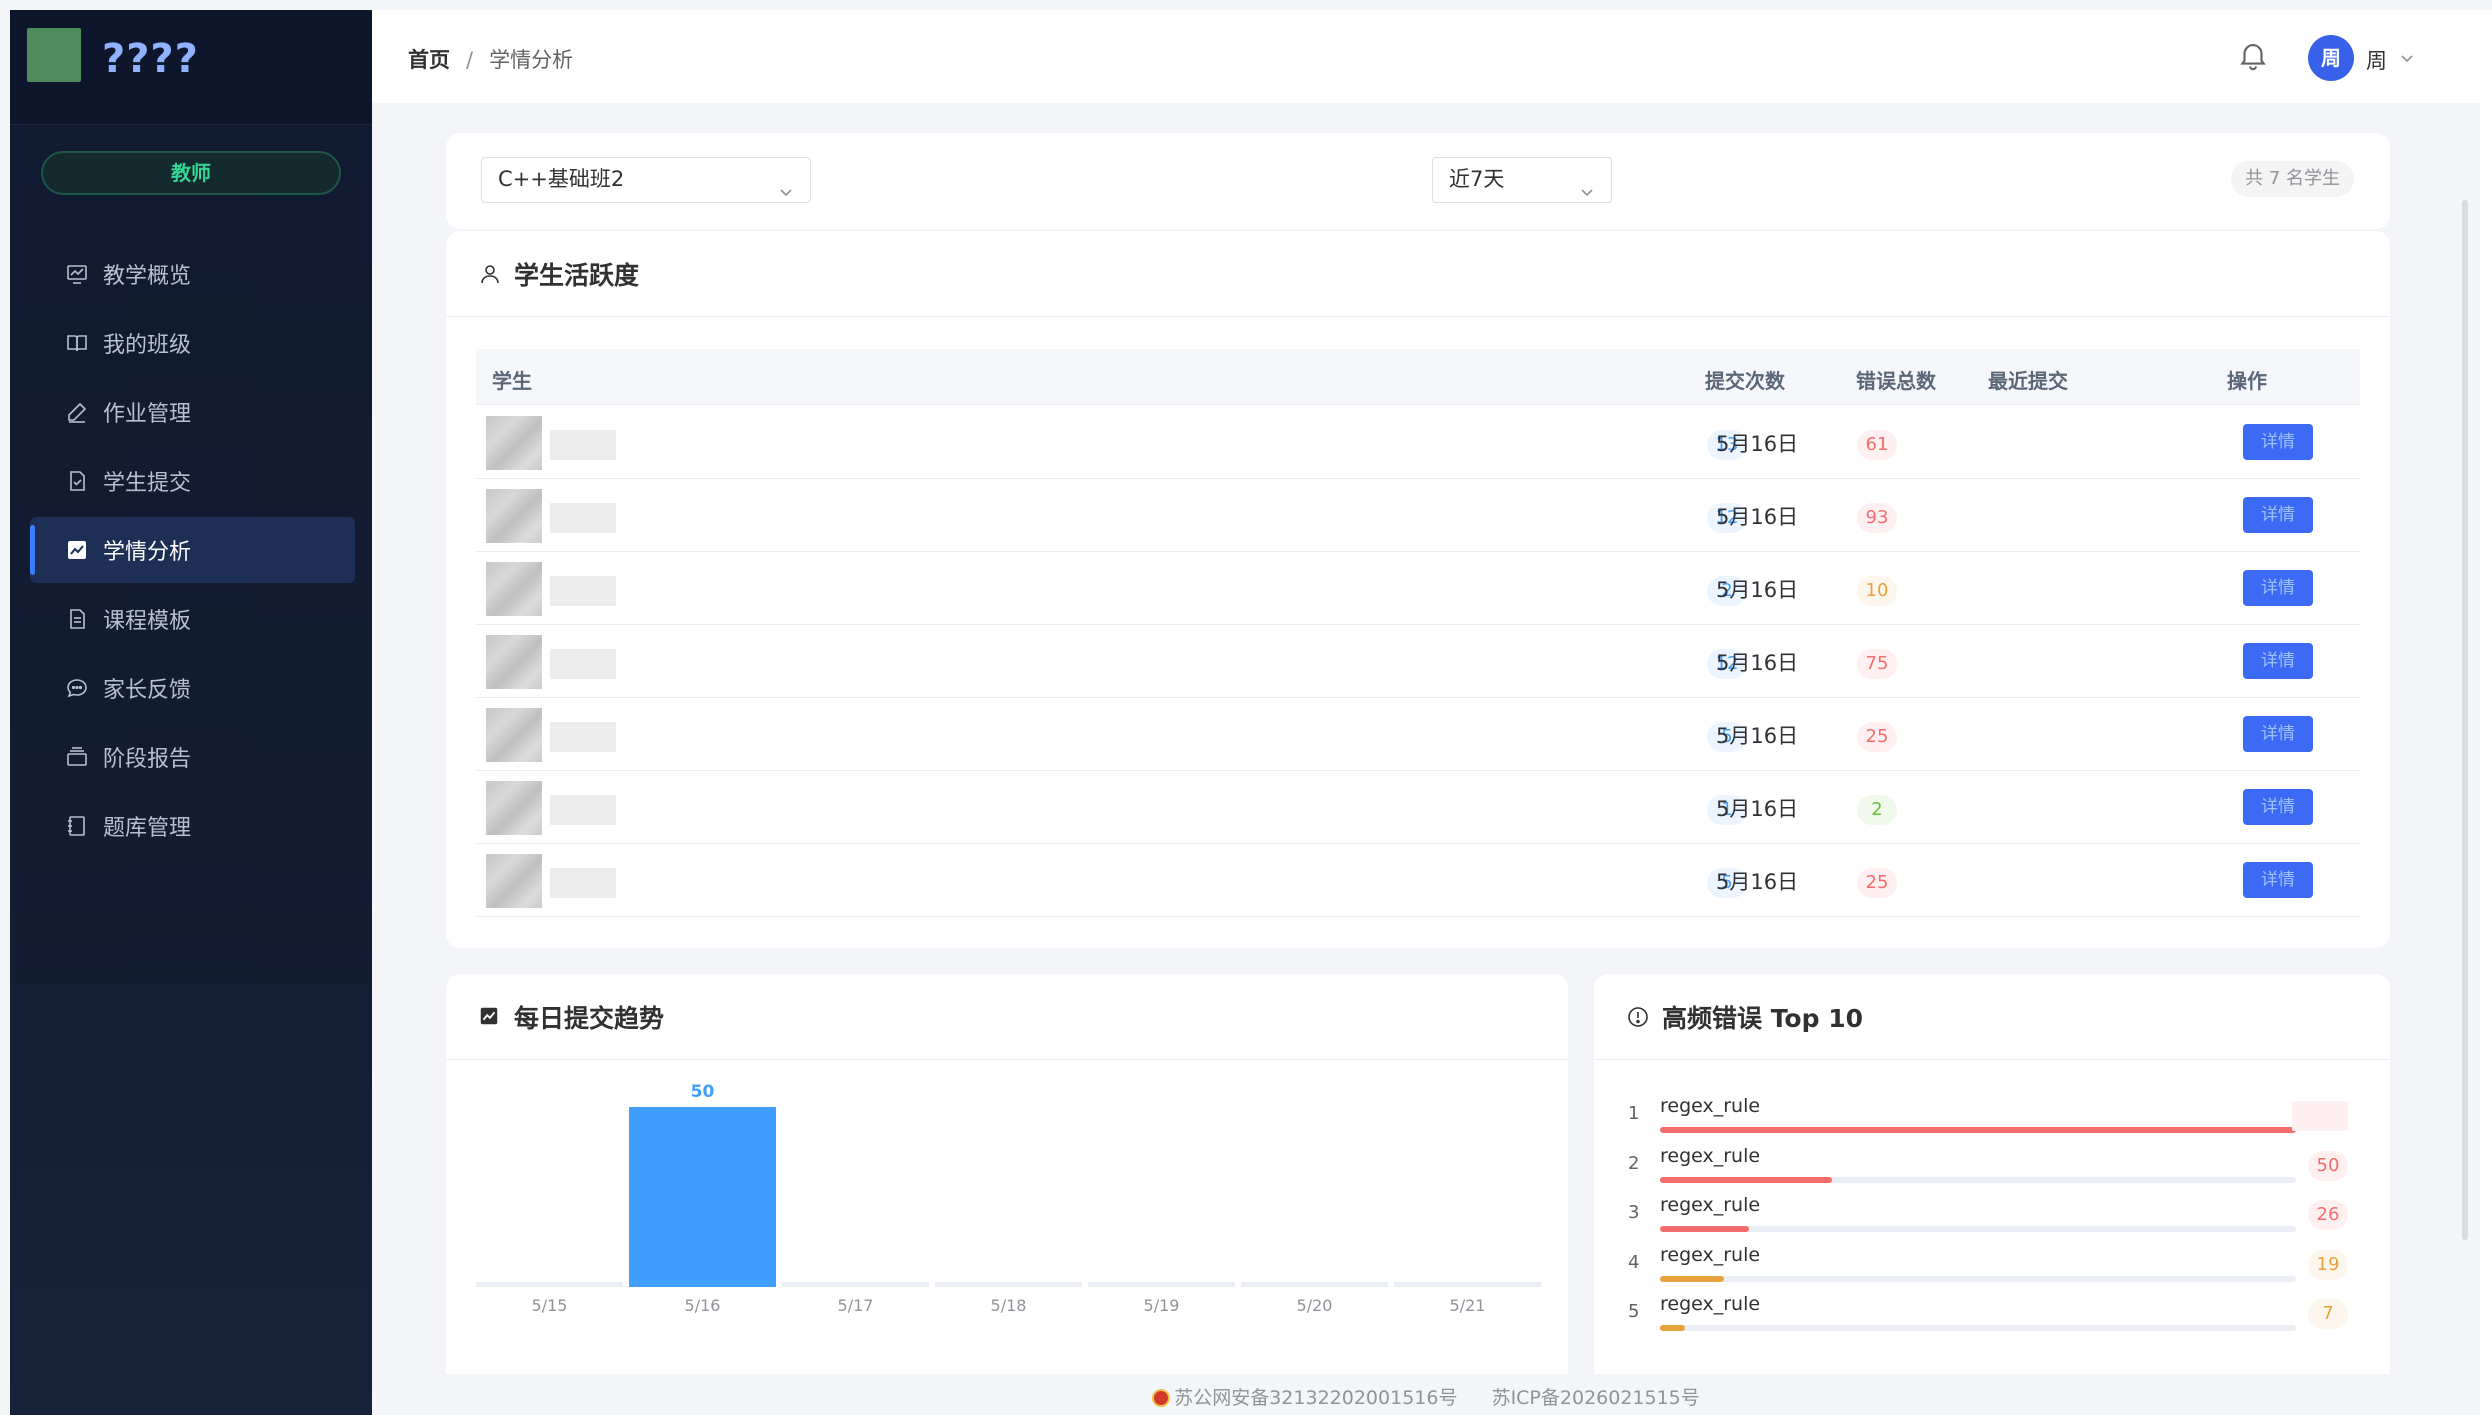 This screenshot has width=2492, height=1415. Describe the element at coordinates (191, 481) in the screenshot. I see `sidebar-item-submissions: 学生提交` at that location.